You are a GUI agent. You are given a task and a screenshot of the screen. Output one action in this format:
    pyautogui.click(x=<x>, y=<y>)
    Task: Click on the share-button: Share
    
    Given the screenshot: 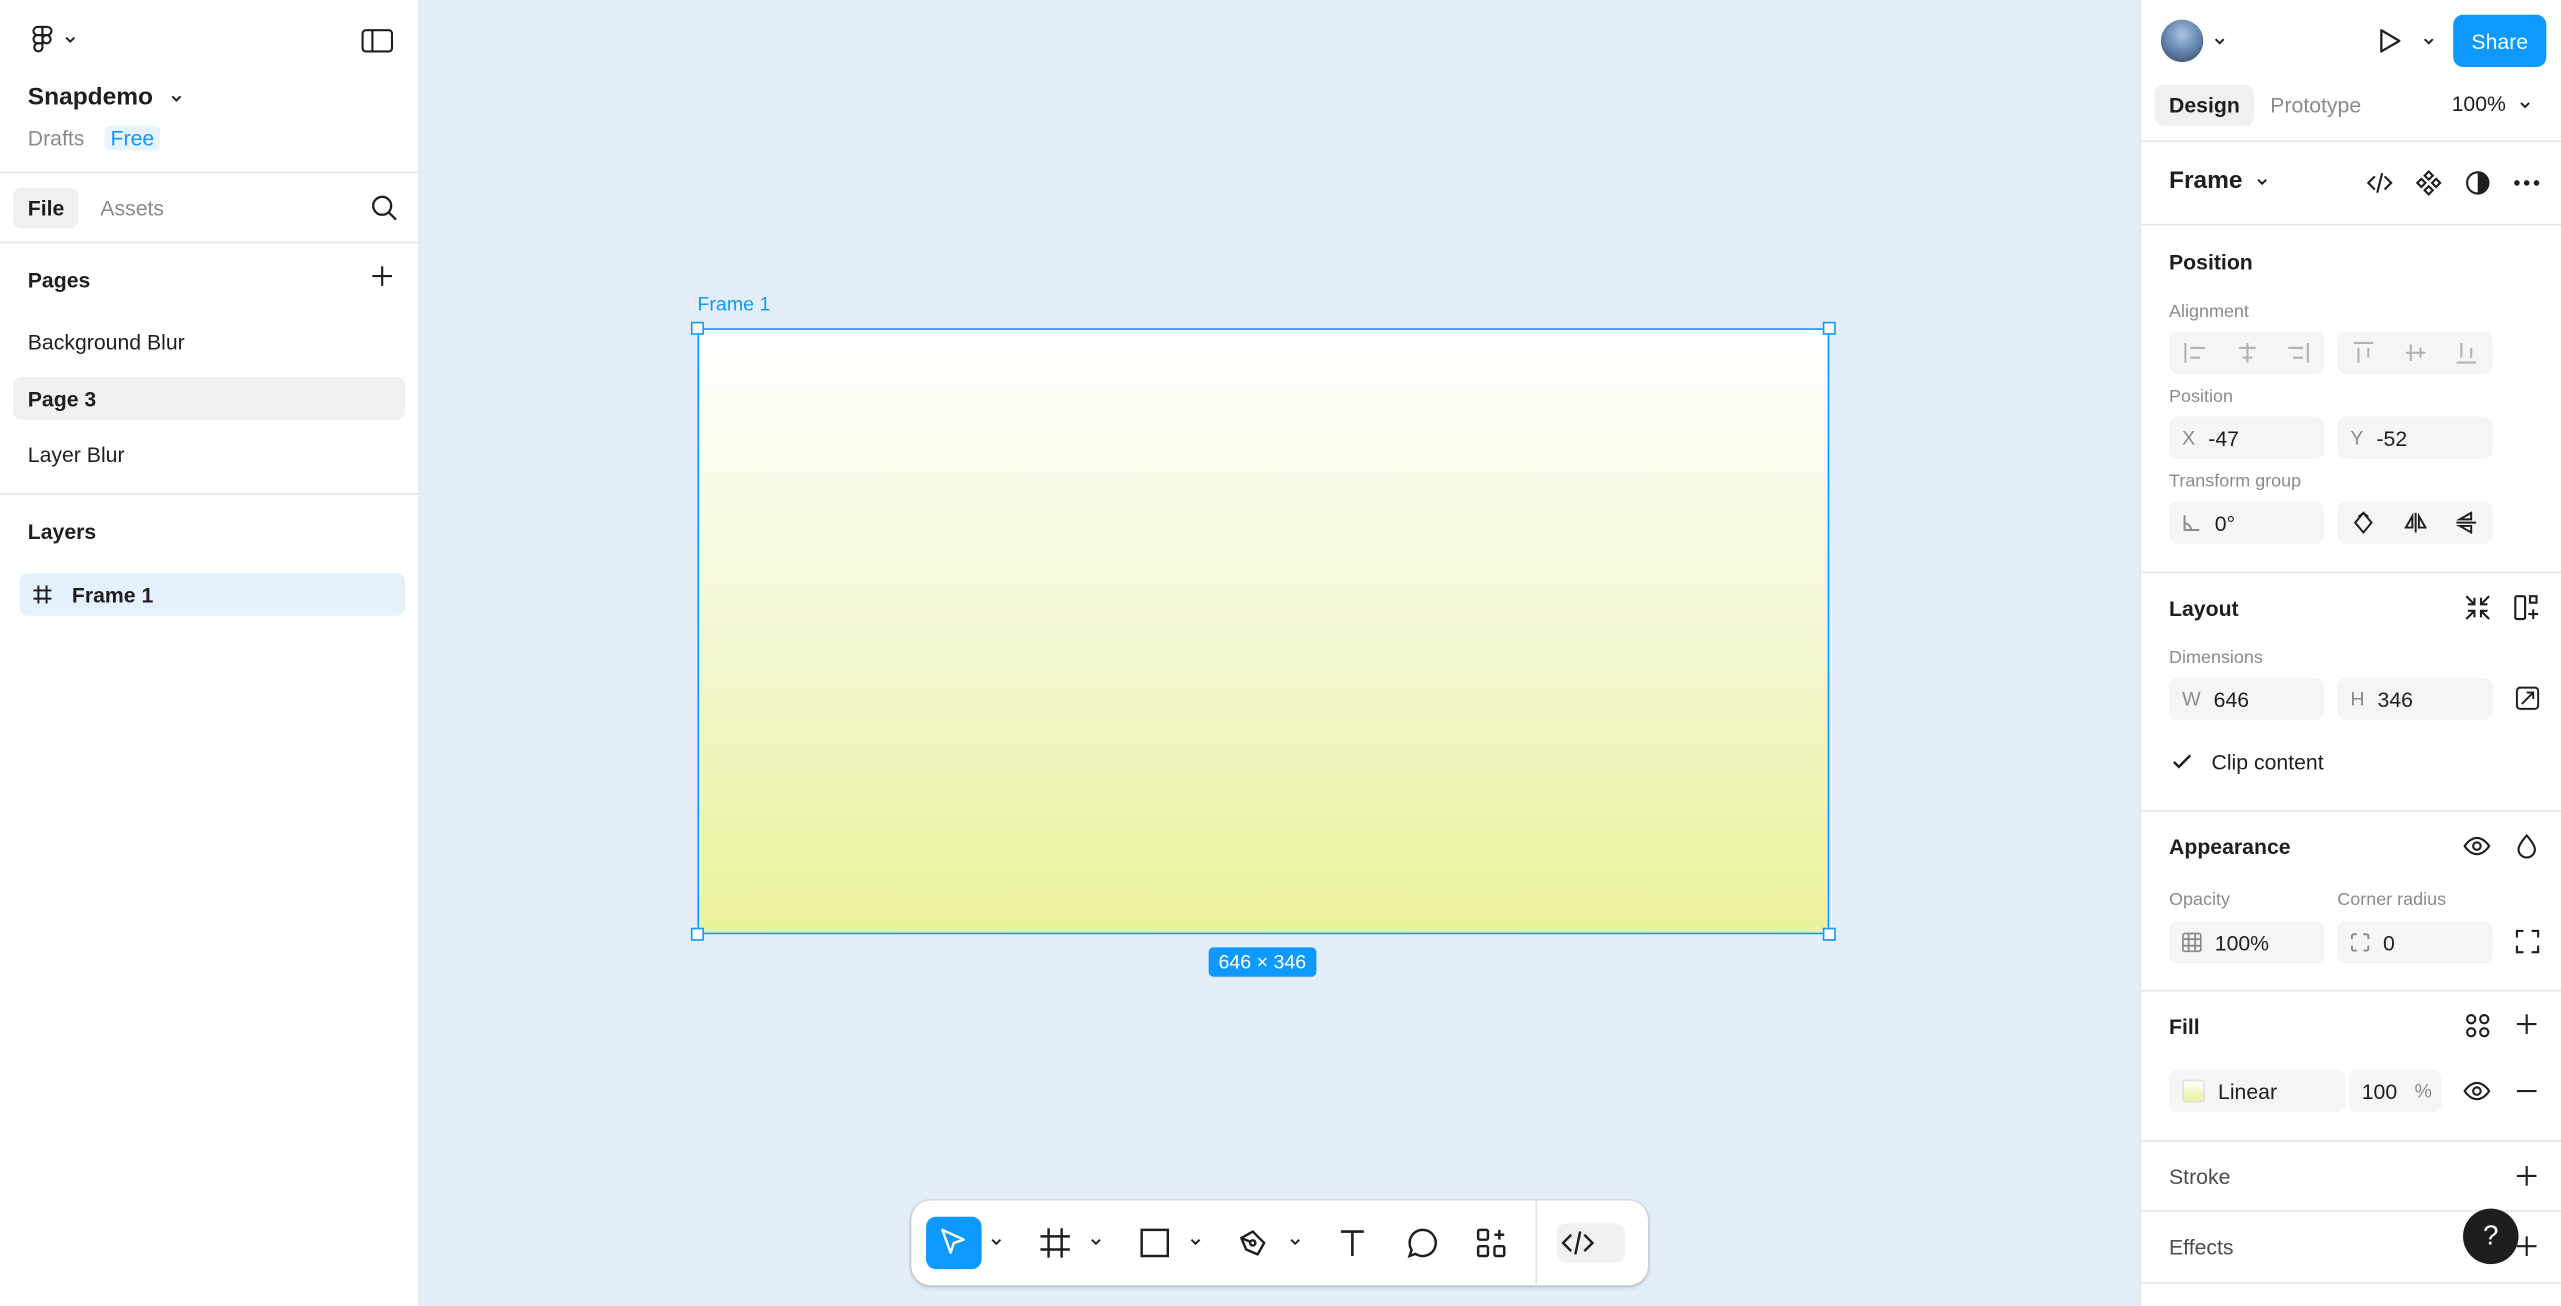 What is the action you would take?
    pyautogui.click(x=2500, y=40)
    